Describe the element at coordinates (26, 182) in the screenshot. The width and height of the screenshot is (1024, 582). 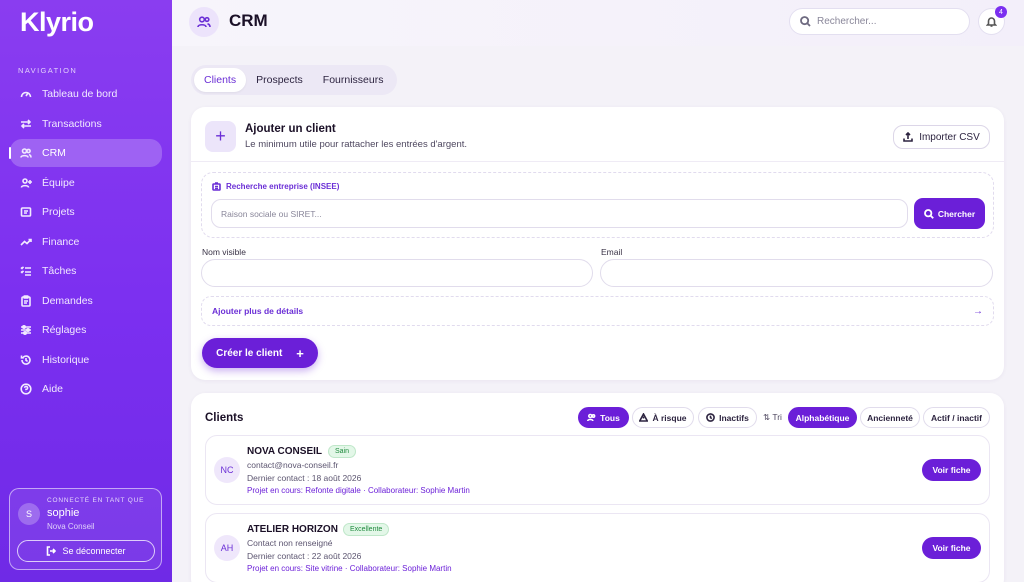
I see `user-plus-icon` at that location.